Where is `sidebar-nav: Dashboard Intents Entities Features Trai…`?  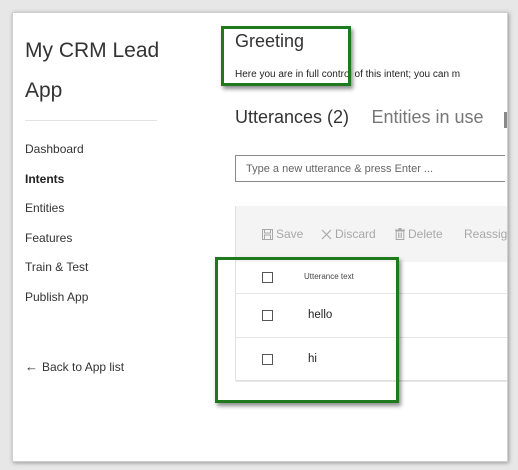
sidebar-nav: Dashboard Intents Entities Features Trai… is located at coordinates (56, 227).